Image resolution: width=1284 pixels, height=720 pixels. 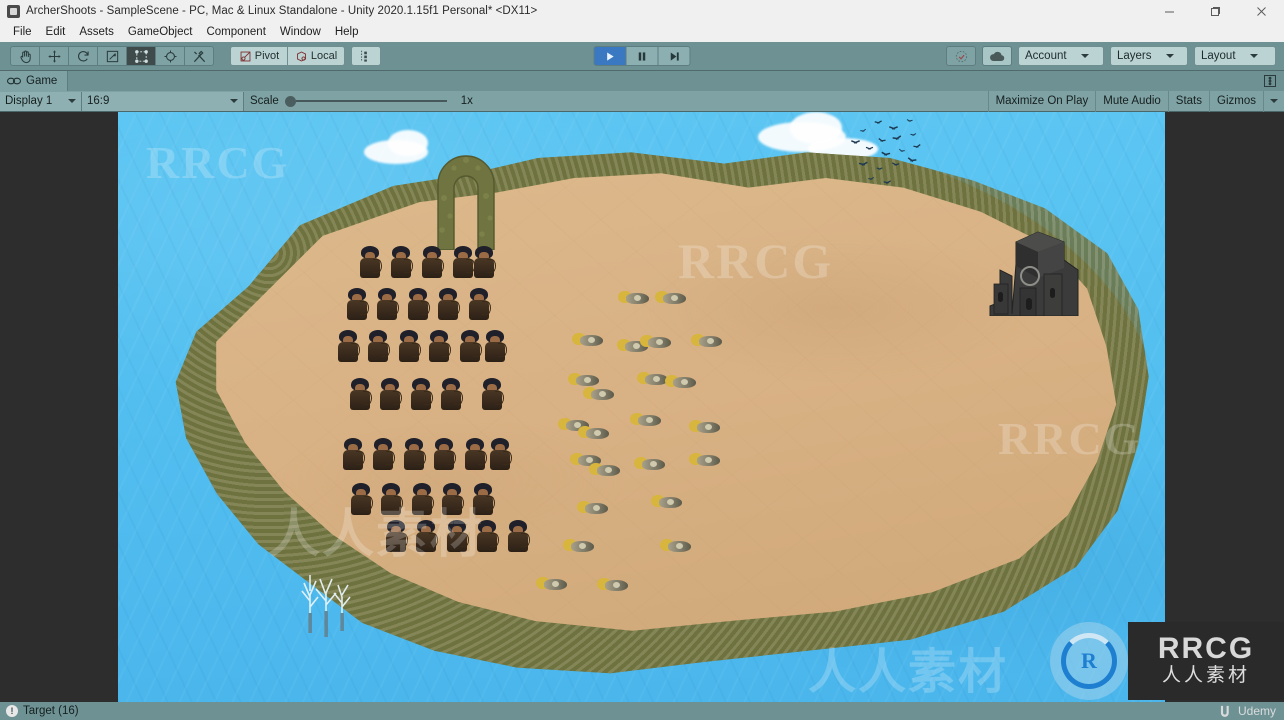 What do you see at coordinates (674, 56) in the screenshot?
I see `step-button` at bounding box center [674, 56].